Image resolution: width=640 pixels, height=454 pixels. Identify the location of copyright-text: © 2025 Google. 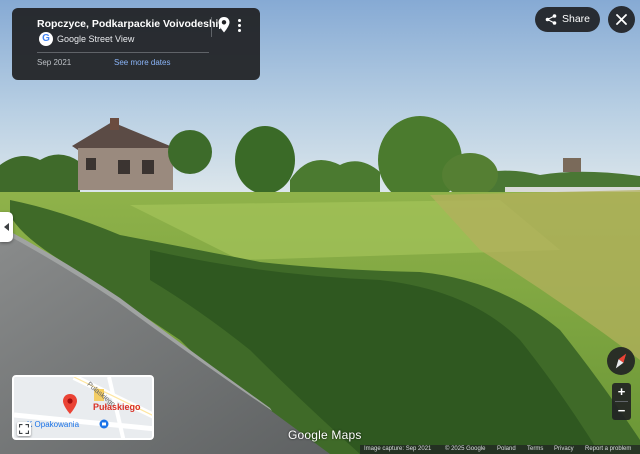
(465, 449).